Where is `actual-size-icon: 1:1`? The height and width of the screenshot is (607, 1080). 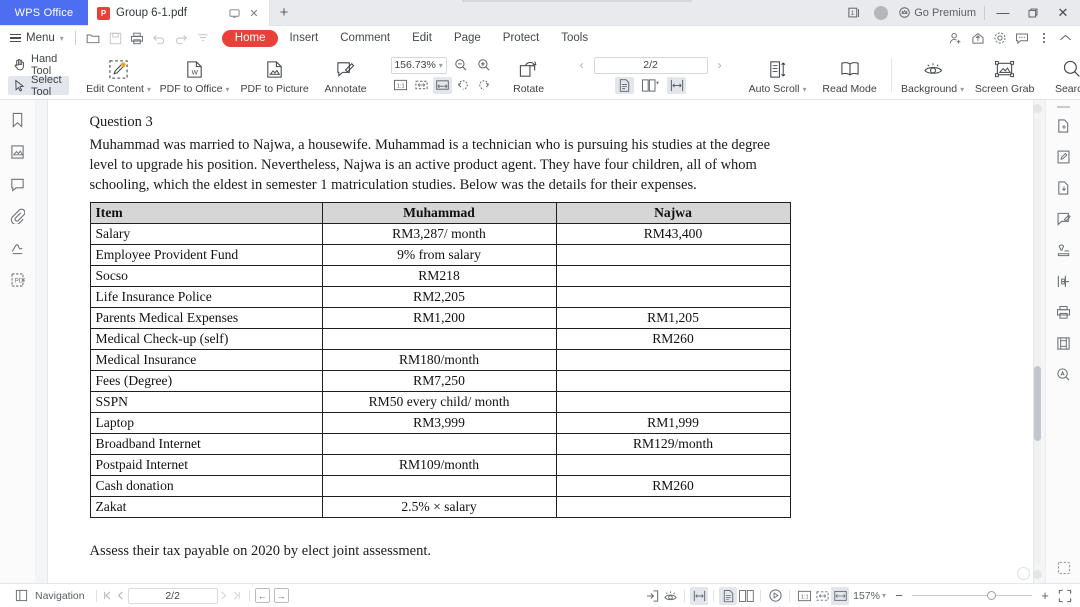
actual-size-icon: 1:1 is located at coordinates (400, 85).